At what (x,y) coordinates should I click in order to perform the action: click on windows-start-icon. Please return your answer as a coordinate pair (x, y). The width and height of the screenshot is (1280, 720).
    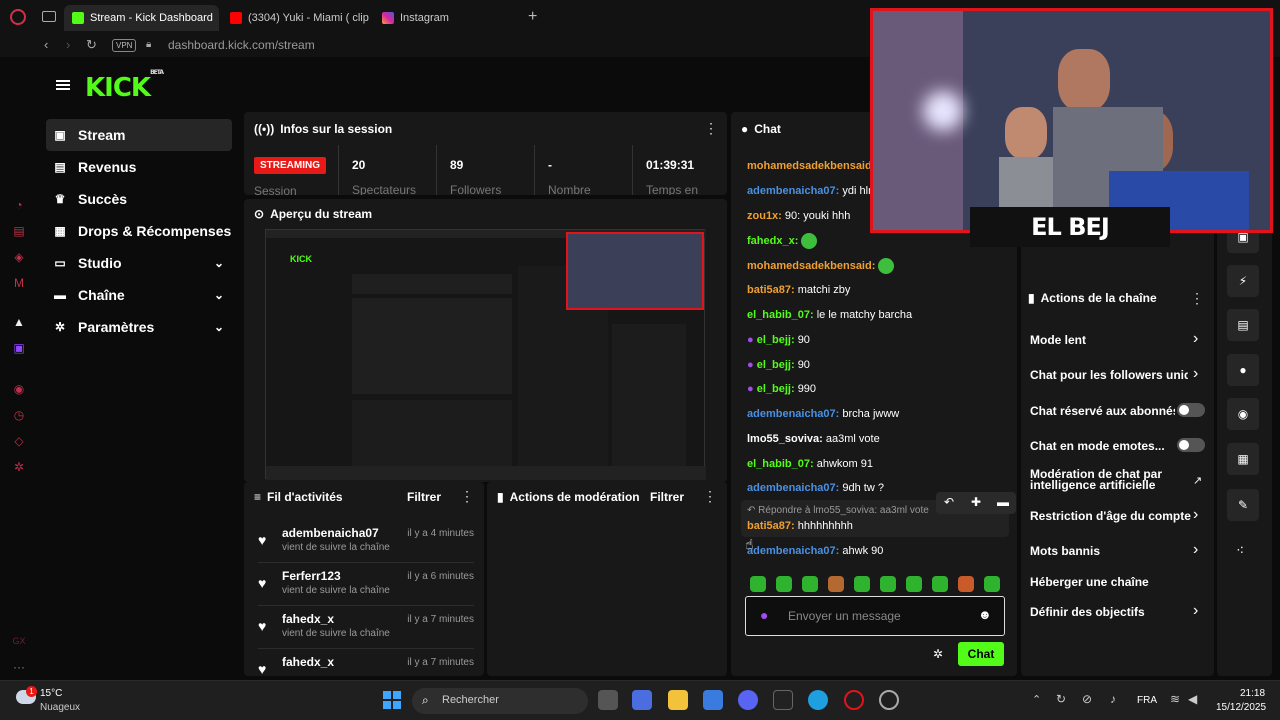
    Looking at the image, I should click on (392, 700).